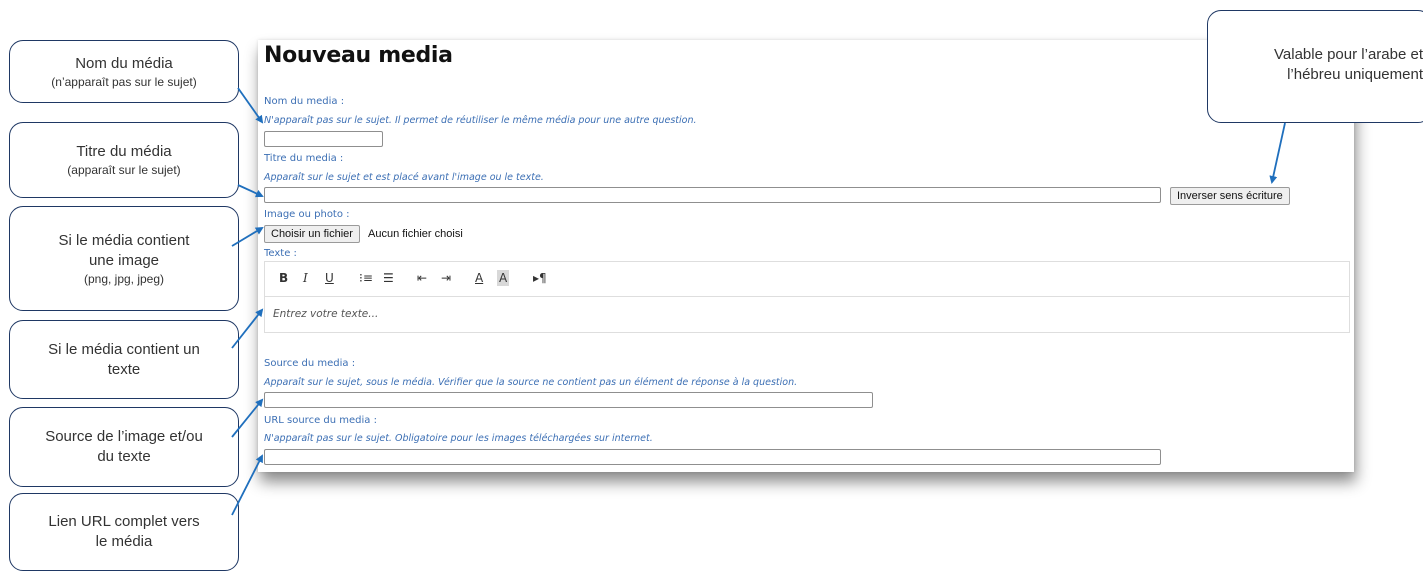 Image resolution: width=1423 pixels, height=571 pixels. What do you see at coordinates (247, 328) in the screenshot?
I see `arrow-text` at bounding box center [247, 328].